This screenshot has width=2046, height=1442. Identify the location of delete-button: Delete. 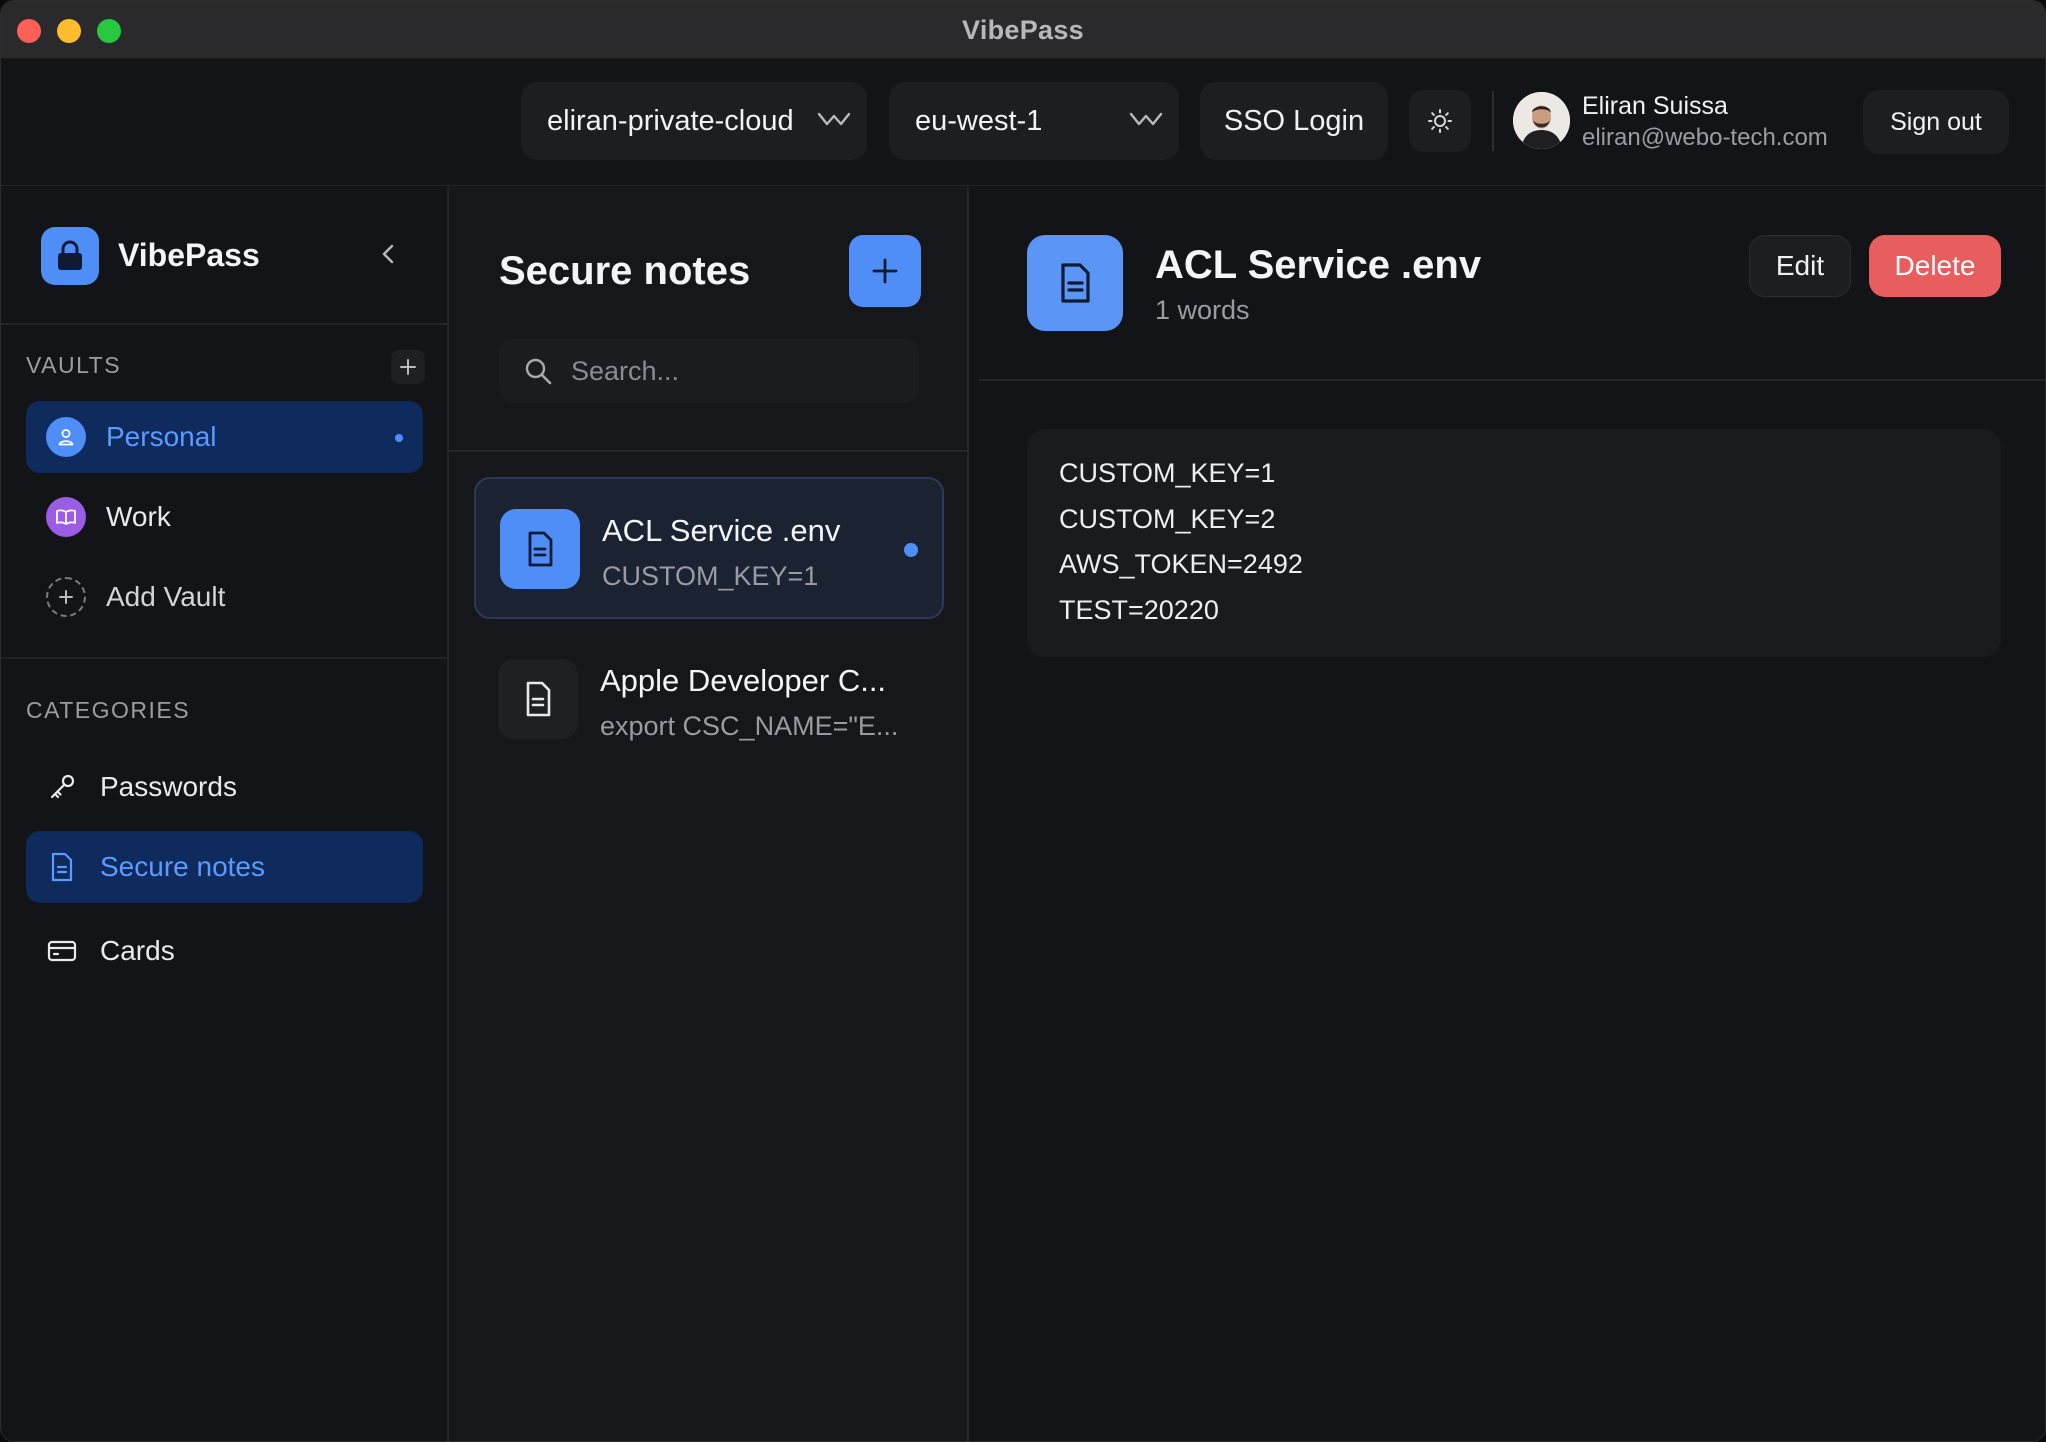
(1935, 266).